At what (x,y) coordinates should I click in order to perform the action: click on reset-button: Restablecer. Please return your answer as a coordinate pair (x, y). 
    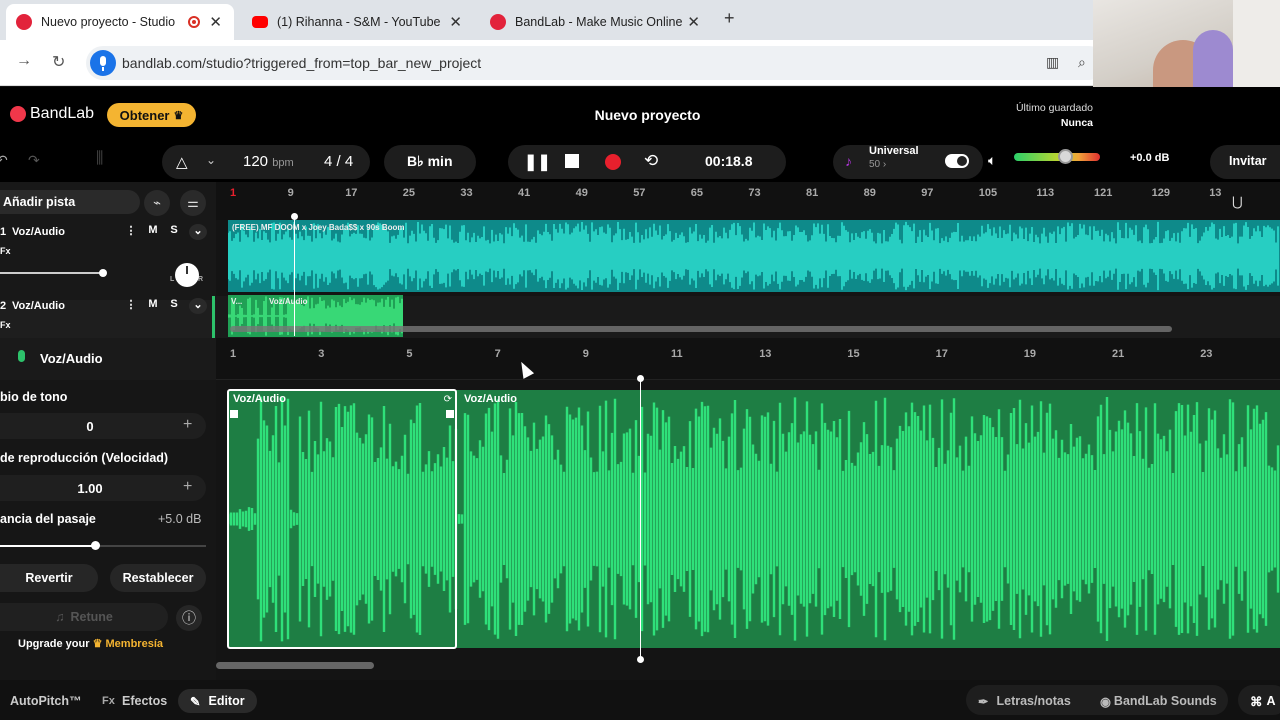
    Looking at the image, I should click on (158, 578).